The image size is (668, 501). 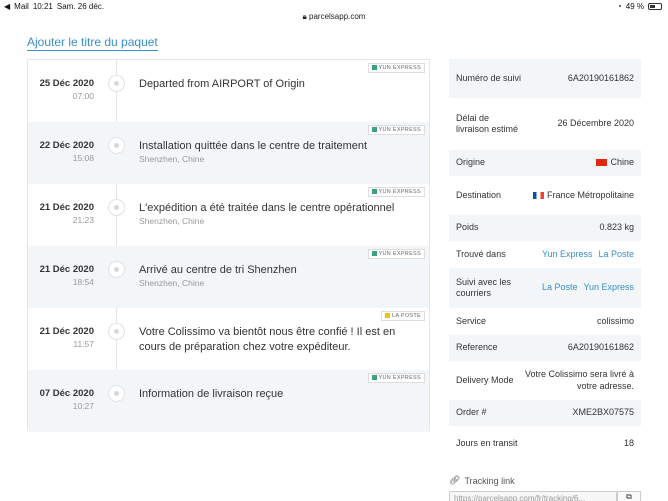 What do you see at coordinates (304, 16) in the screenshot?
I see `lock-icon: 🔒︎` at bounding box center [304, 16].